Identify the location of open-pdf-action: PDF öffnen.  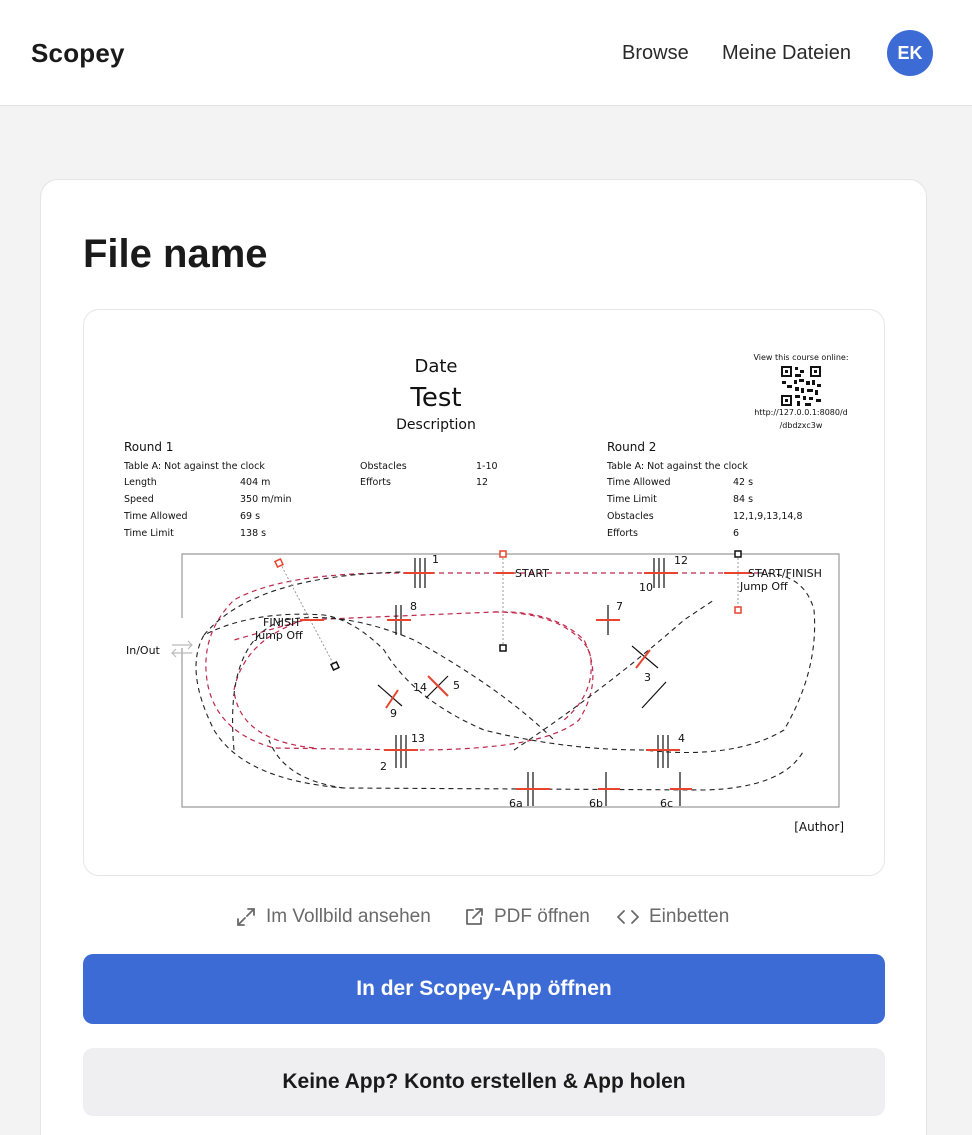
(526, 917).